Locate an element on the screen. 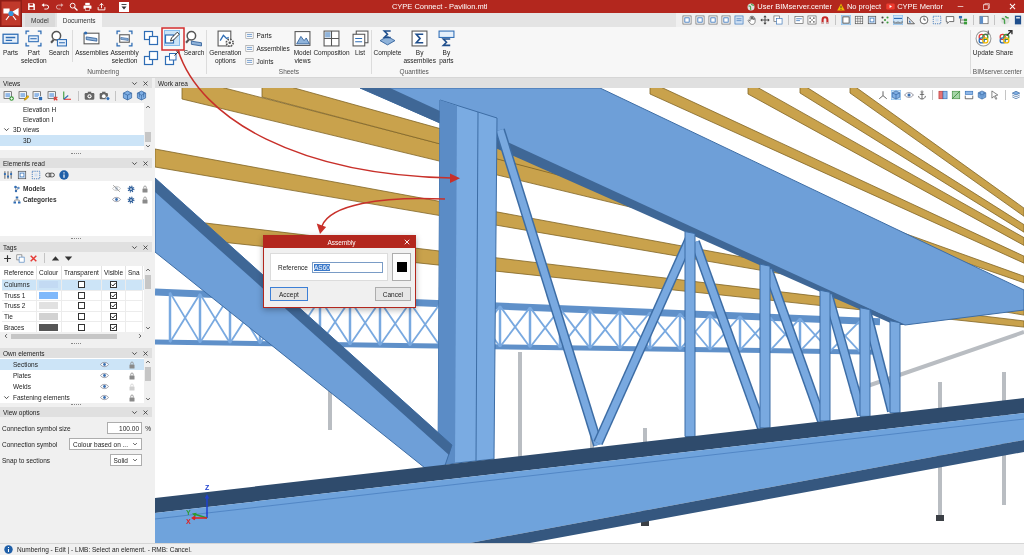 The height and width of the screenshot is (555, 1024). search-icon is located at coordinates (73, 6).